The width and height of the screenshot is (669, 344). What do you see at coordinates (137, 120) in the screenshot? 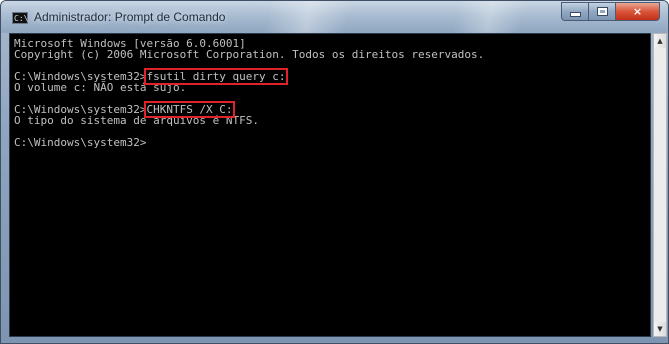
I see `console-output-line: O tipo do sistema de arquivos é NTFS.` at bounding box center [137, 120].